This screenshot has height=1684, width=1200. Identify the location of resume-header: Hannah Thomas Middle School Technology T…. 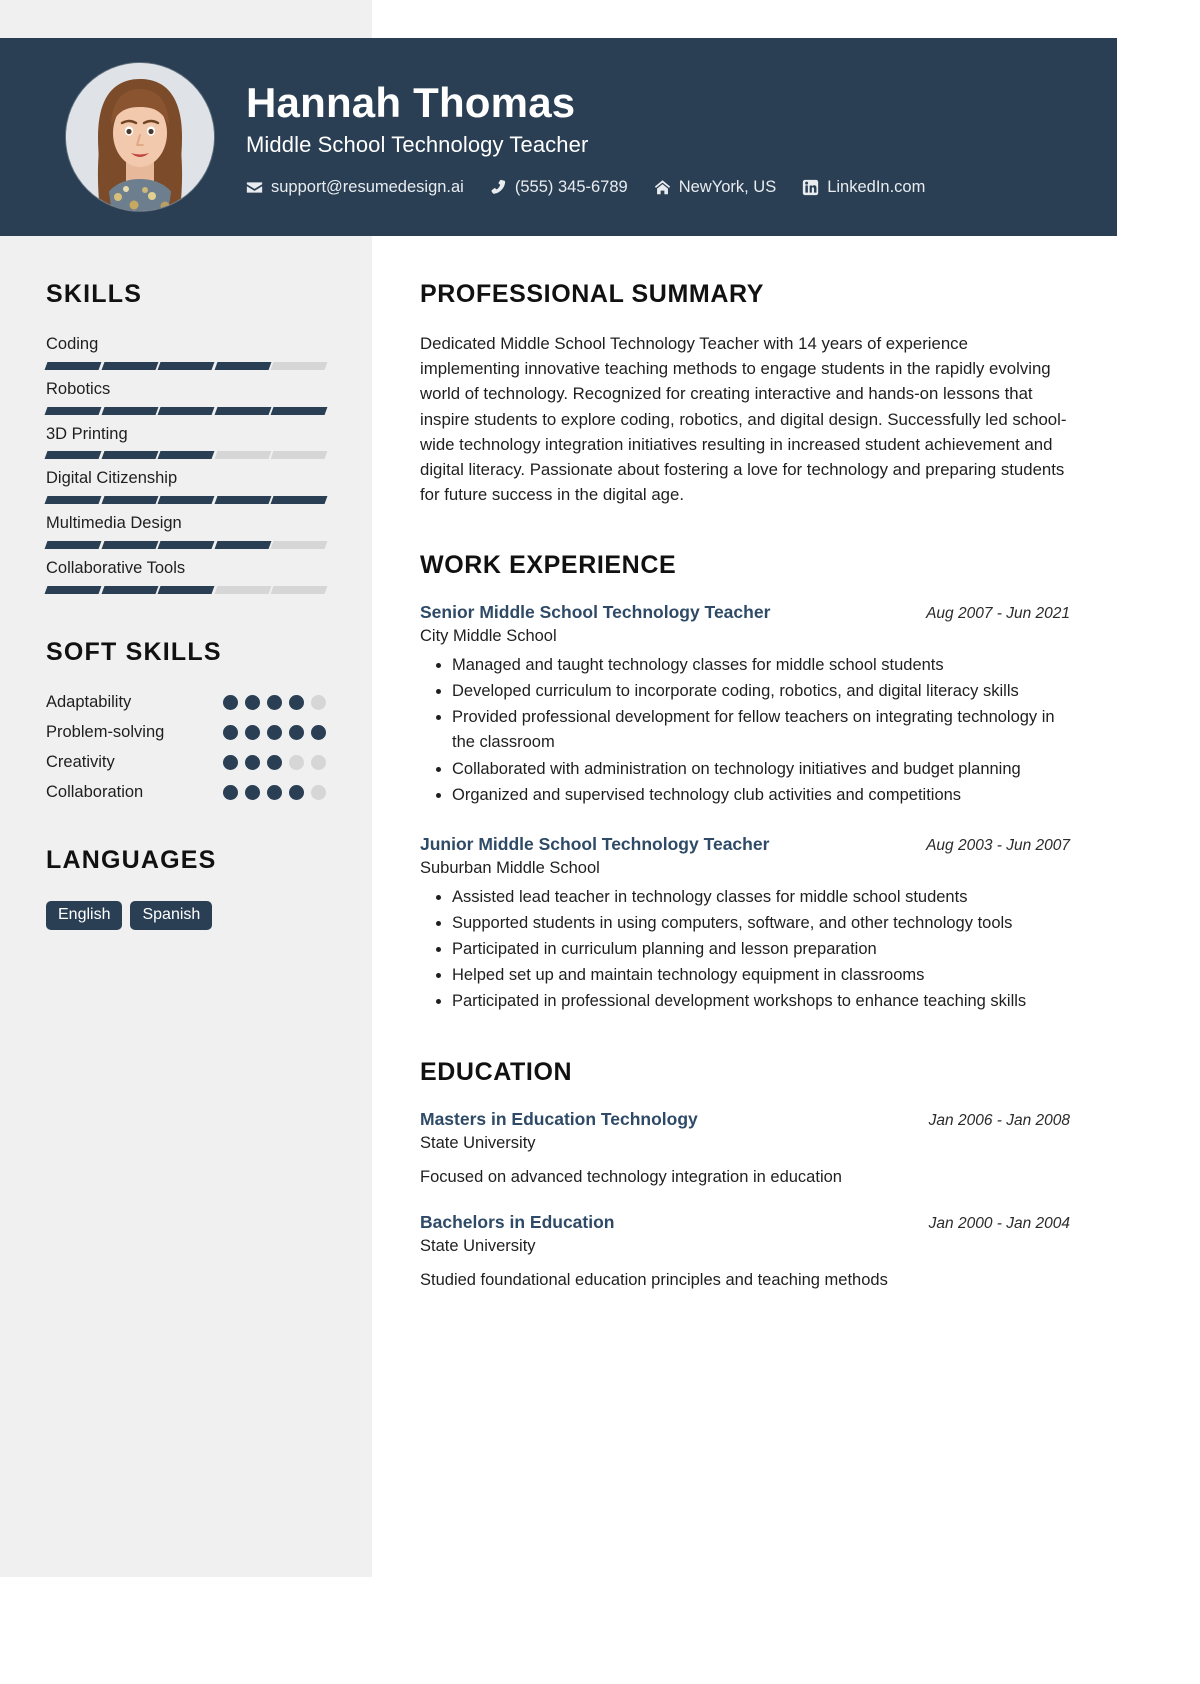
(558, 137).